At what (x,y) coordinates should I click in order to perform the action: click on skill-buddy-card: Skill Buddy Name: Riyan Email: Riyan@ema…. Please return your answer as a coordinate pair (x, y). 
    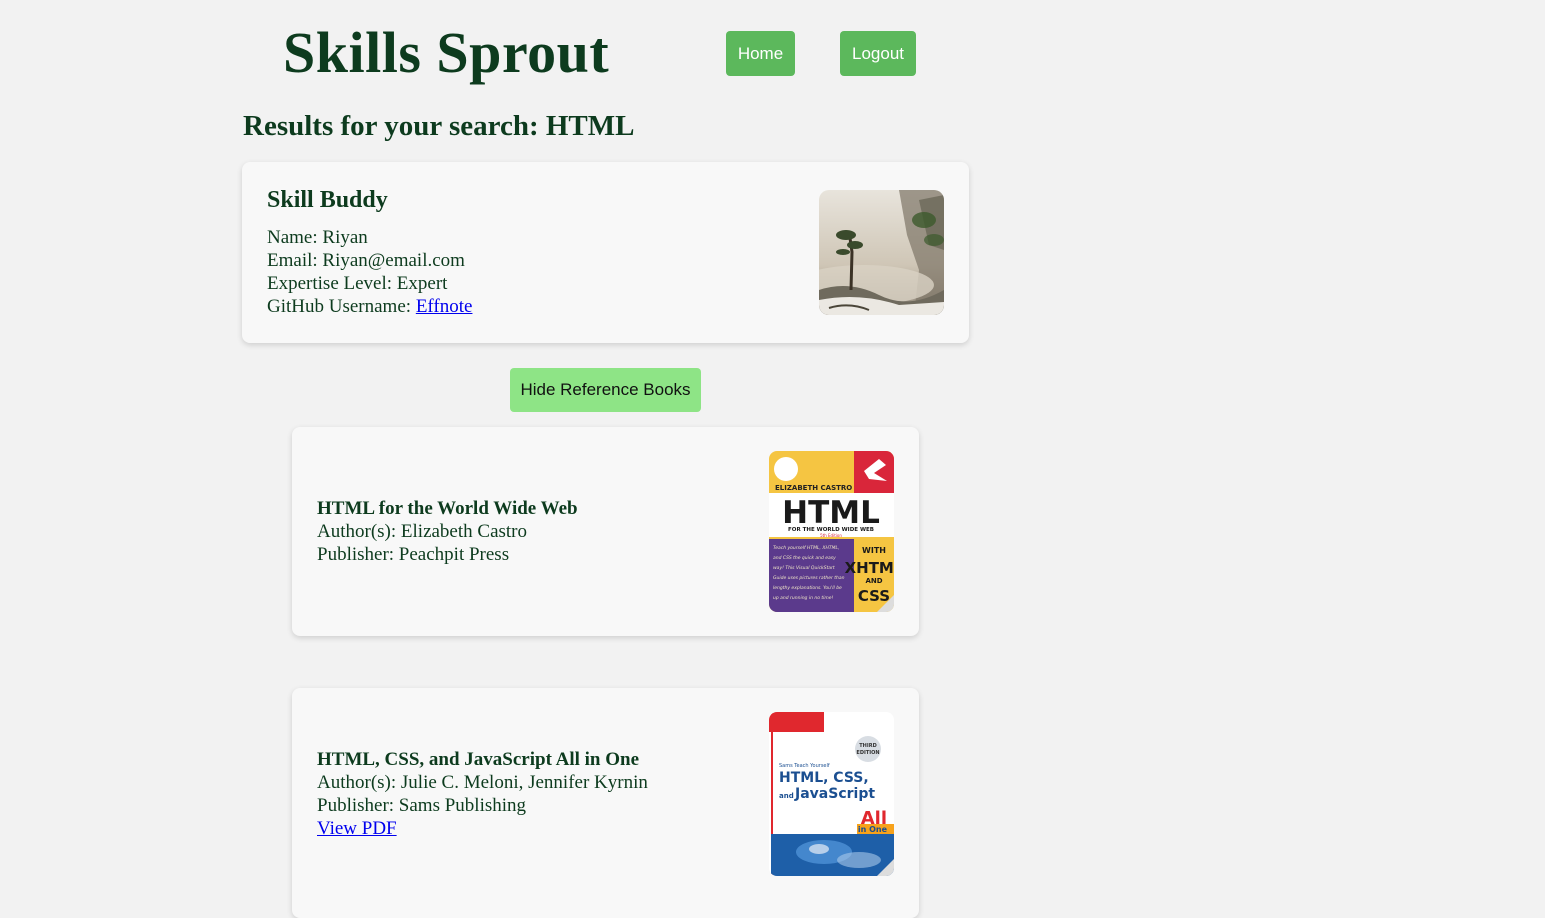
    Looking at the image, I should click on (605, 252).